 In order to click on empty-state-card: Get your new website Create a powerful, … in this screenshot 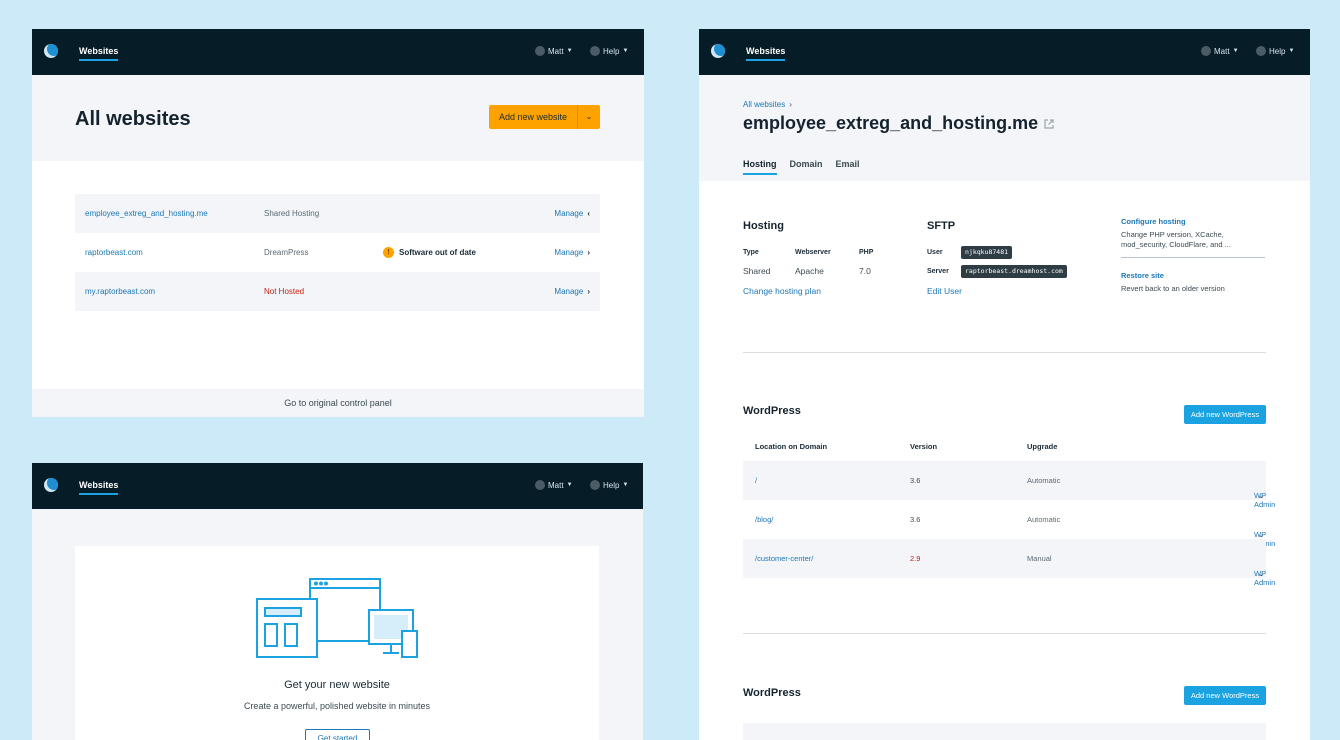, I will do `click(337, 643)`.